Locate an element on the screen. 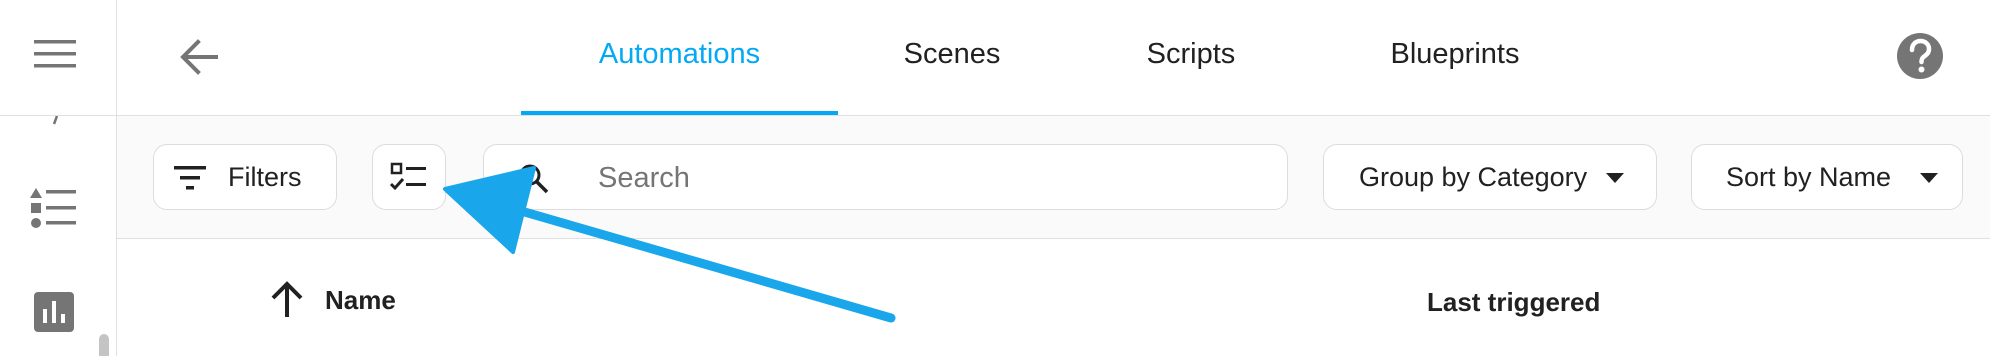 This screenshot has height=356, width=1990. tab-scripts-label: Scripts is located at coordinates (1191, 54).